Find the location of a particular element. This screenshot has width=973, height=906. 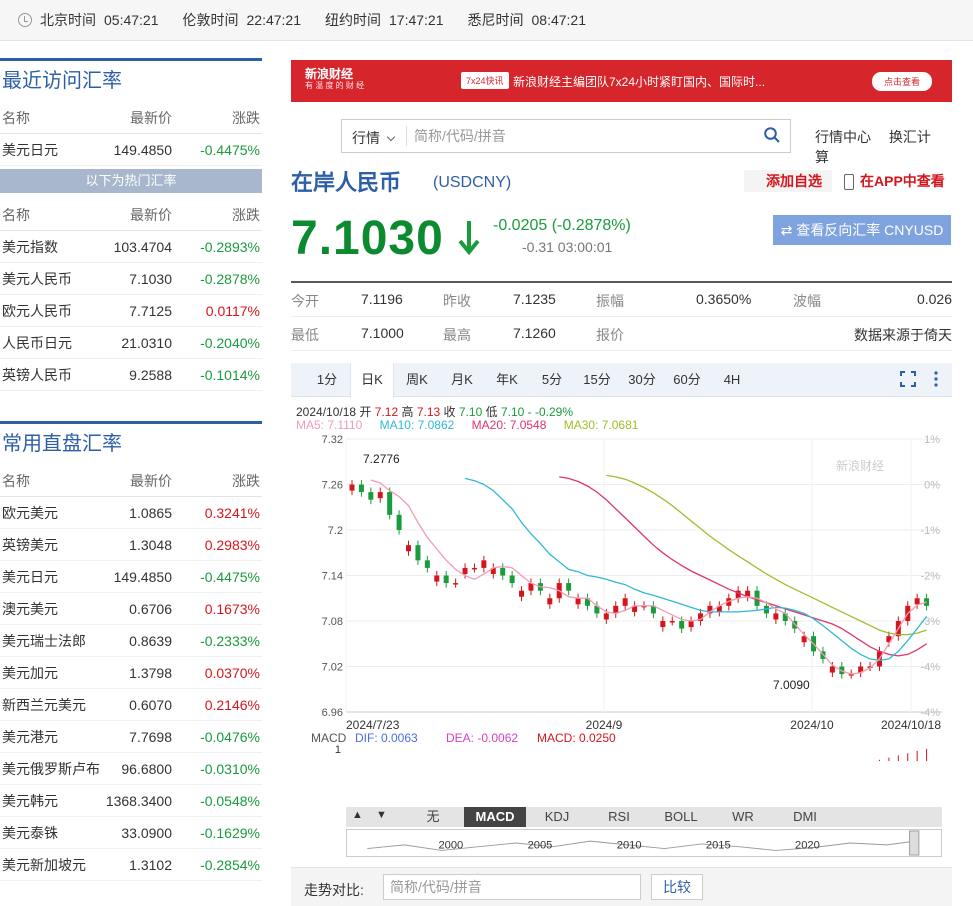

direct-rate-row: 美元瑞士法郎 0.8639 -0.2333% is located at coordinates (131, 641).